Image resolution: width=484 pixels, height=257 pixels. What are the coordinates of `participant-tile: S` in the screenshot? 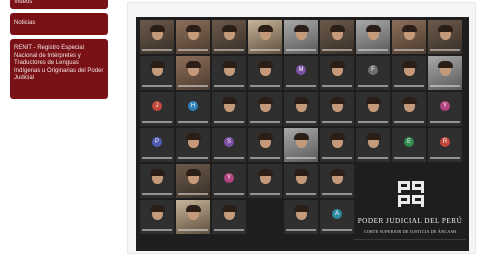 It's located at (229, 145).